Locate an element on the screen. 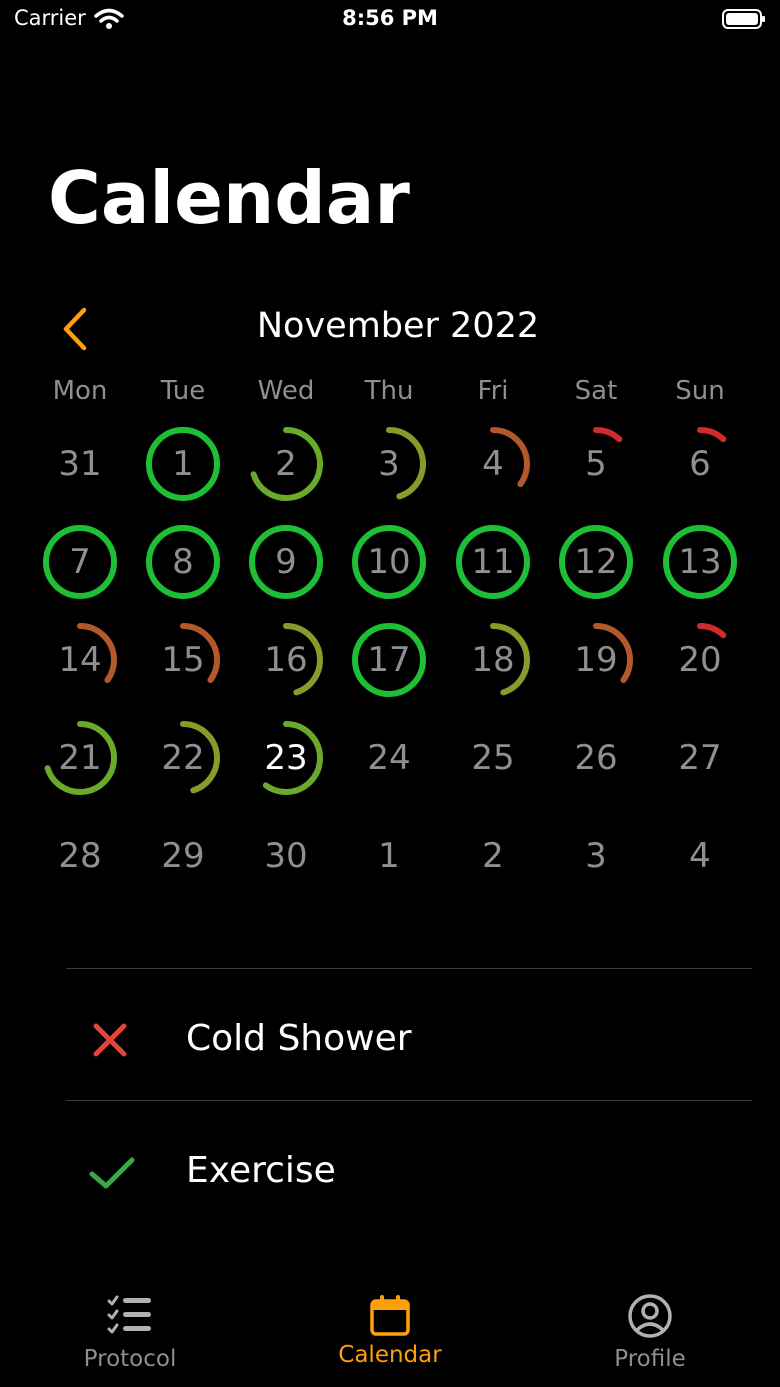 The height and width of the screenshot is (1387, 780). calendar-day: 16 is located at coordinates (286, 660).